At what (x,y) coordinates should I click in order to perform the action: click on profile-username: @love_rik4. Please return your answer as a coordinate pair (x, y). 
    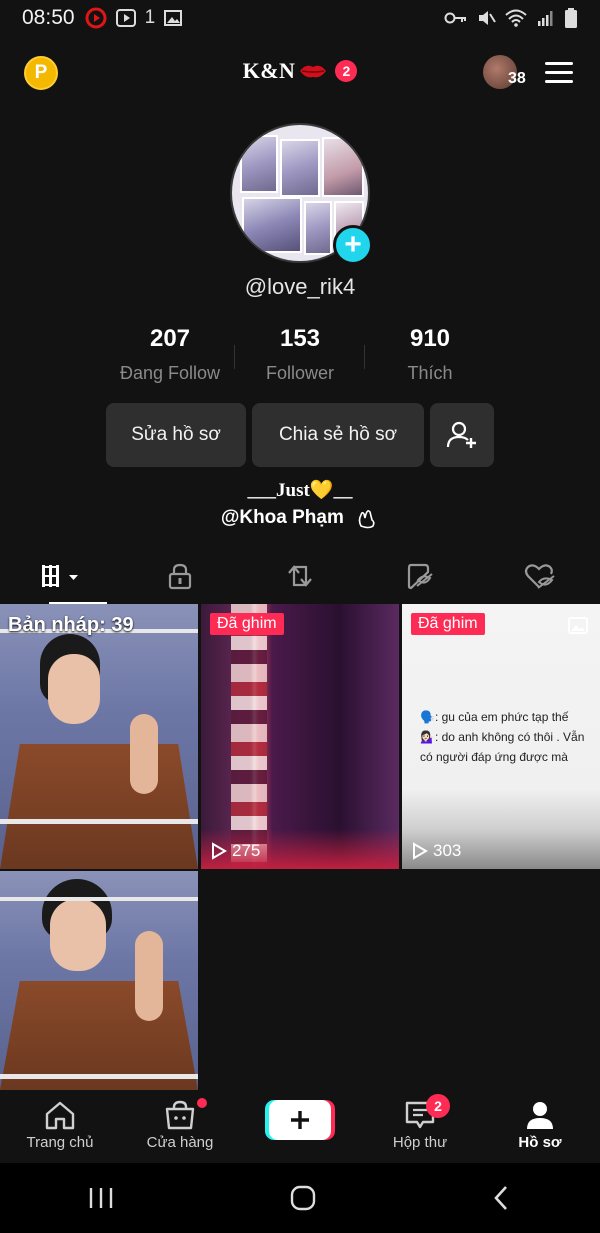
    Looking at the image, I should click on (300, 286).